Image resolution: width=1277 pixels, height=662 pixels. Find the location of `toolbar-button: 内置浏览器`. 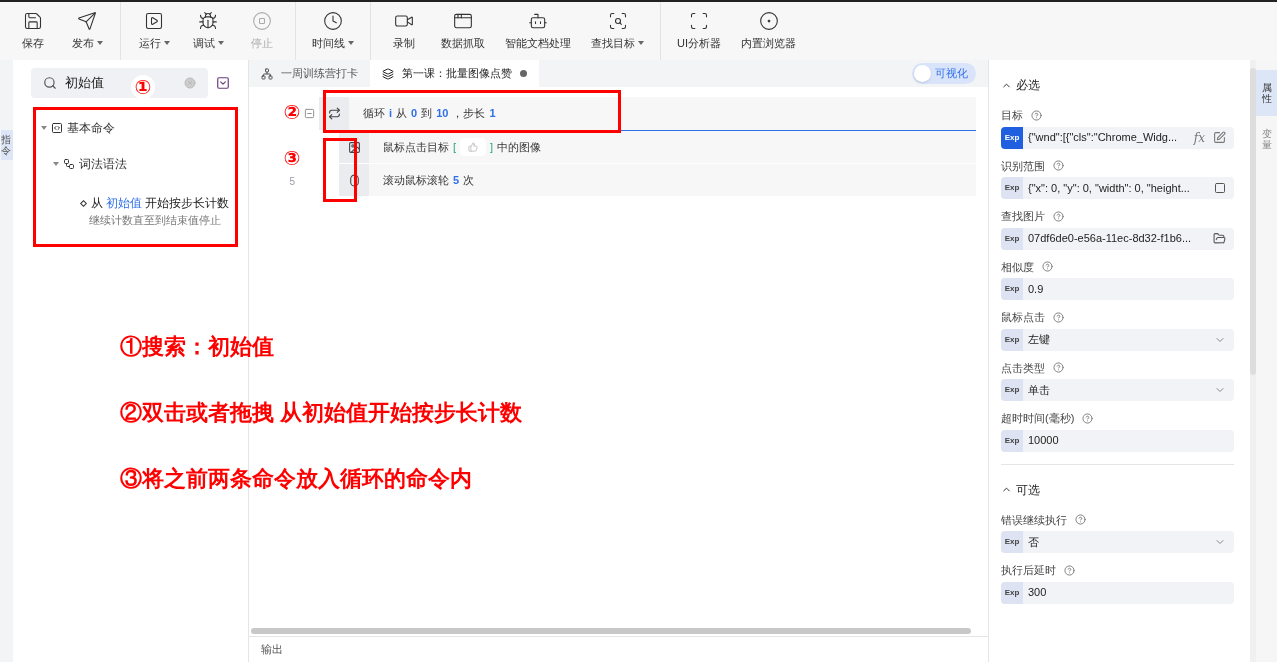

toolbar-button: 内置浏览器 is located at coordinates (768, 31).